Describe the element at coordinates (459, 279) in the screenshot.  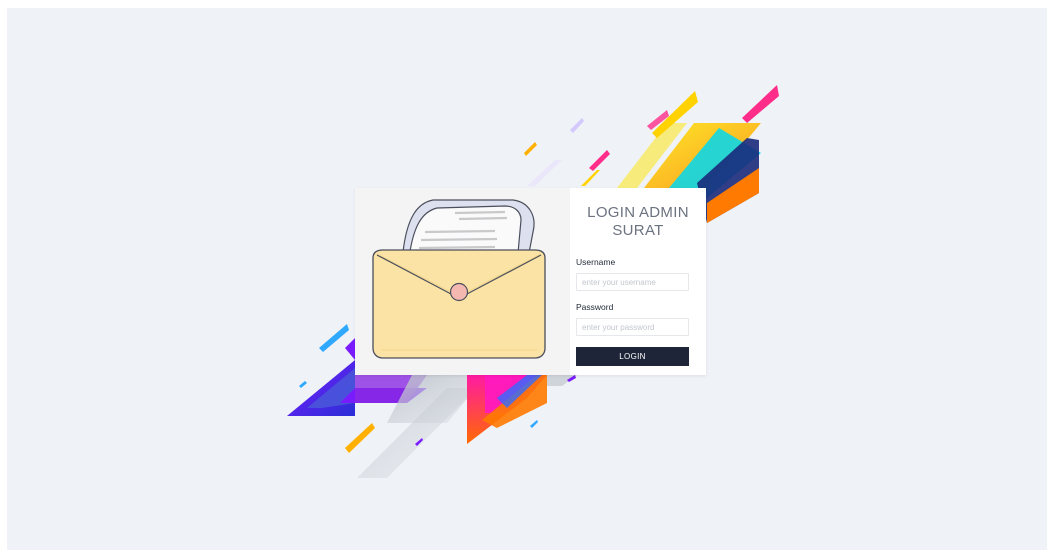
I see `envelope-letter-icon` at that location.